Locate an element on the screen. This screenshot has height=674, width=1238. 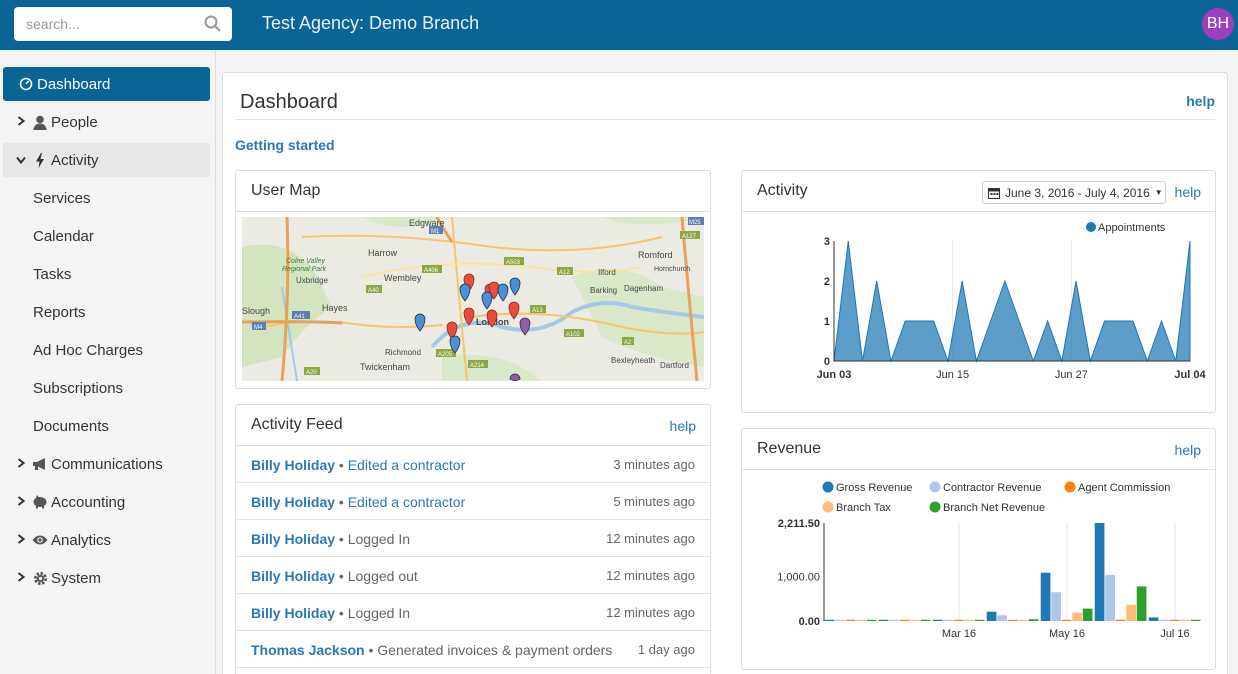
date-range-picker: June 3, 2016 - July 4, 2016 ▼ is located at coordinates (1074, 192).